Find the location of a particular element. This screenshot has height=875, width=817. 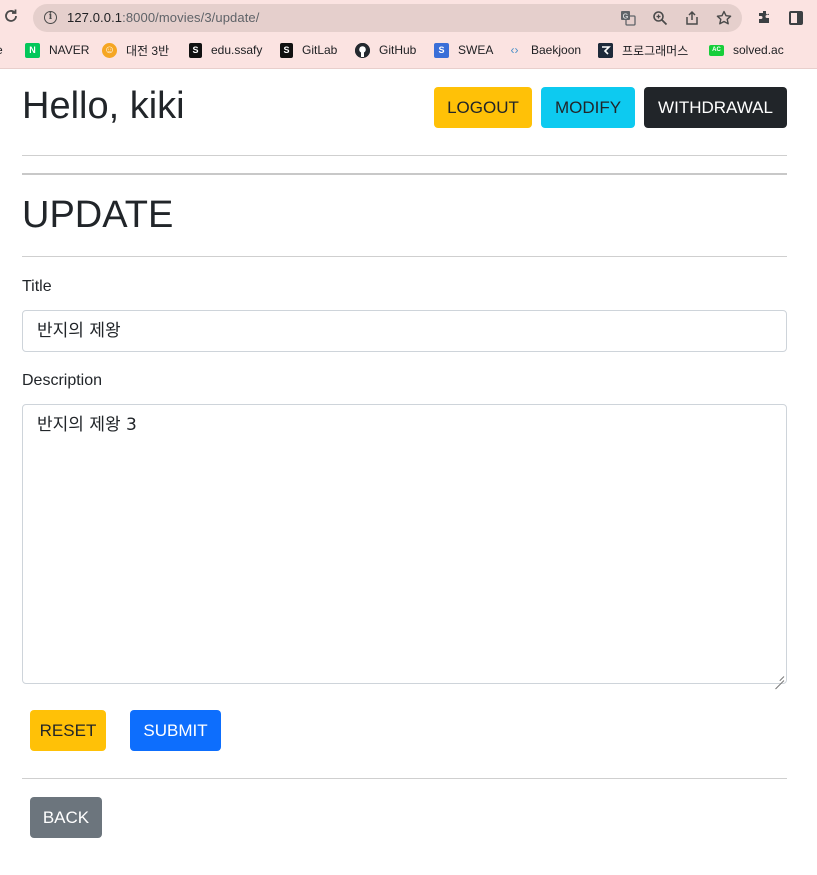

title-label: Title is located at coordinates (37, 286).